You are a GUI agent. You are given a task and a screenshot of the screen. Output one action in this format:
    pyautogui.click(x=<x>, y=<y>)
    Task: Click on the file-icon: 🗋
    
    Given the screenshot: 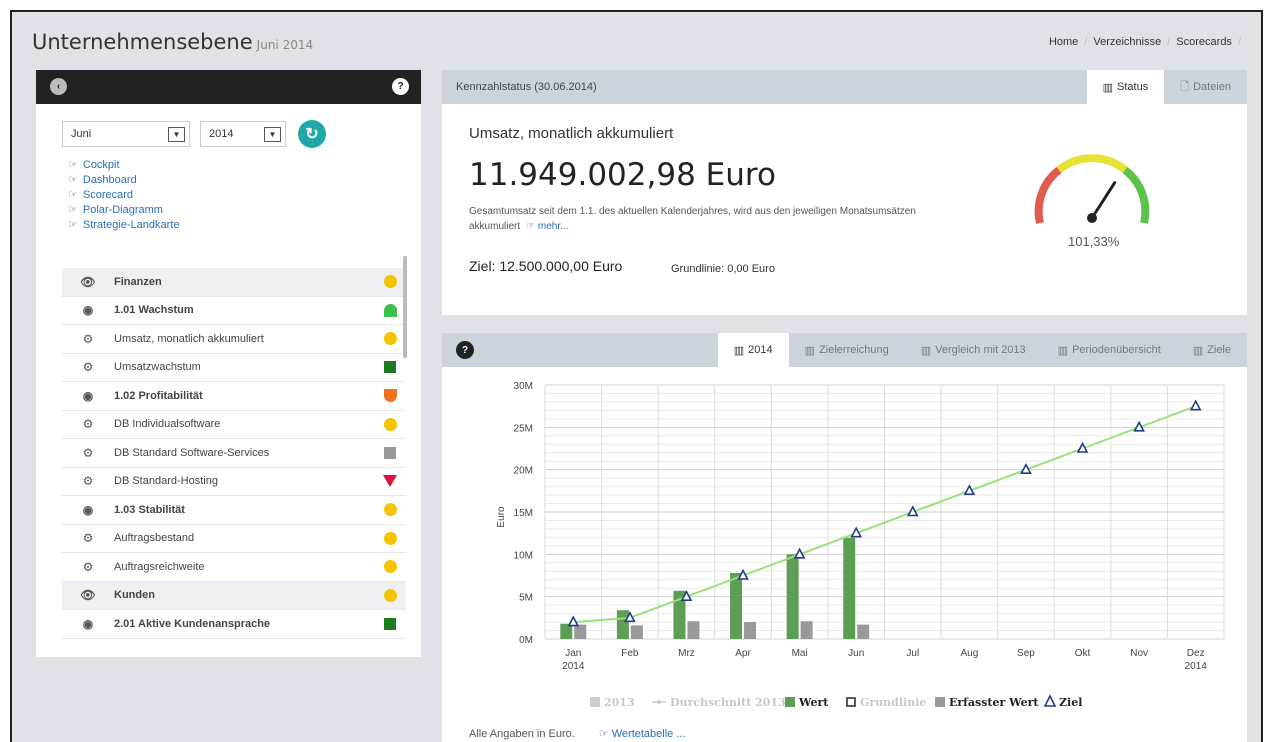 What is the action you would take?
    pyautogui.click(x=1185, y=86)
    